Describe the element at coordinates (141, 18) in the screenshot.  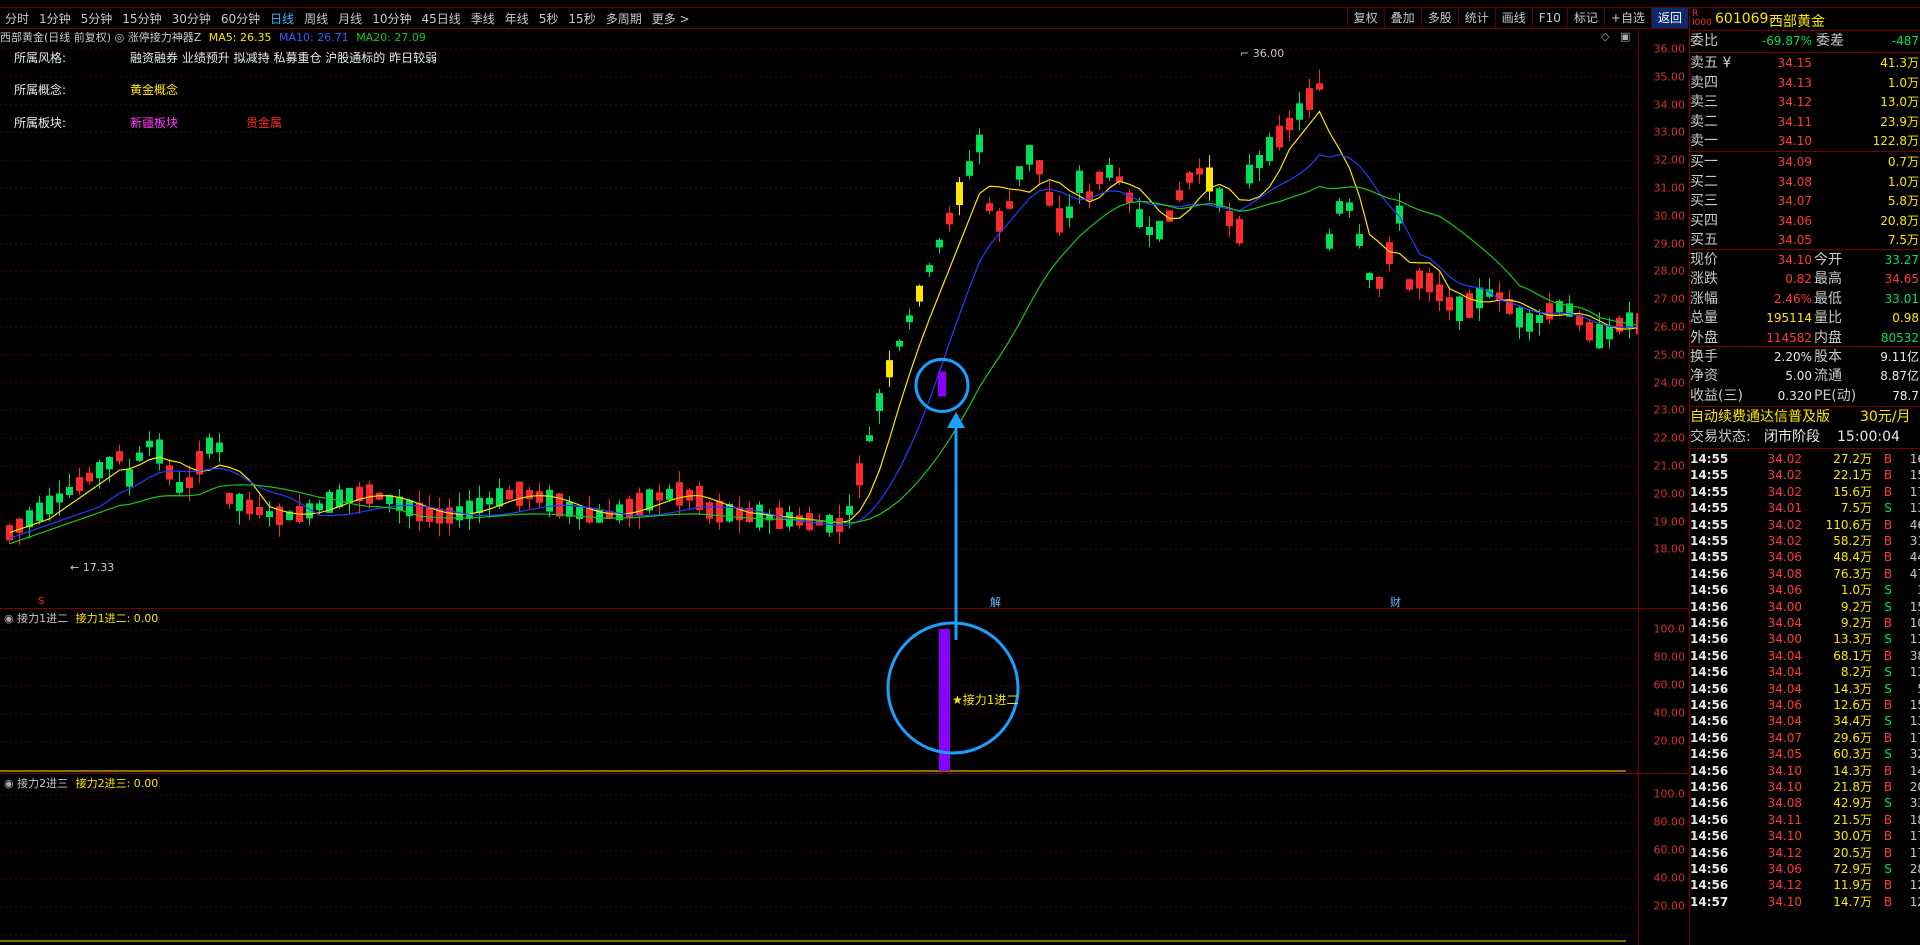
I see `period-tab: 15分钟` at that location.